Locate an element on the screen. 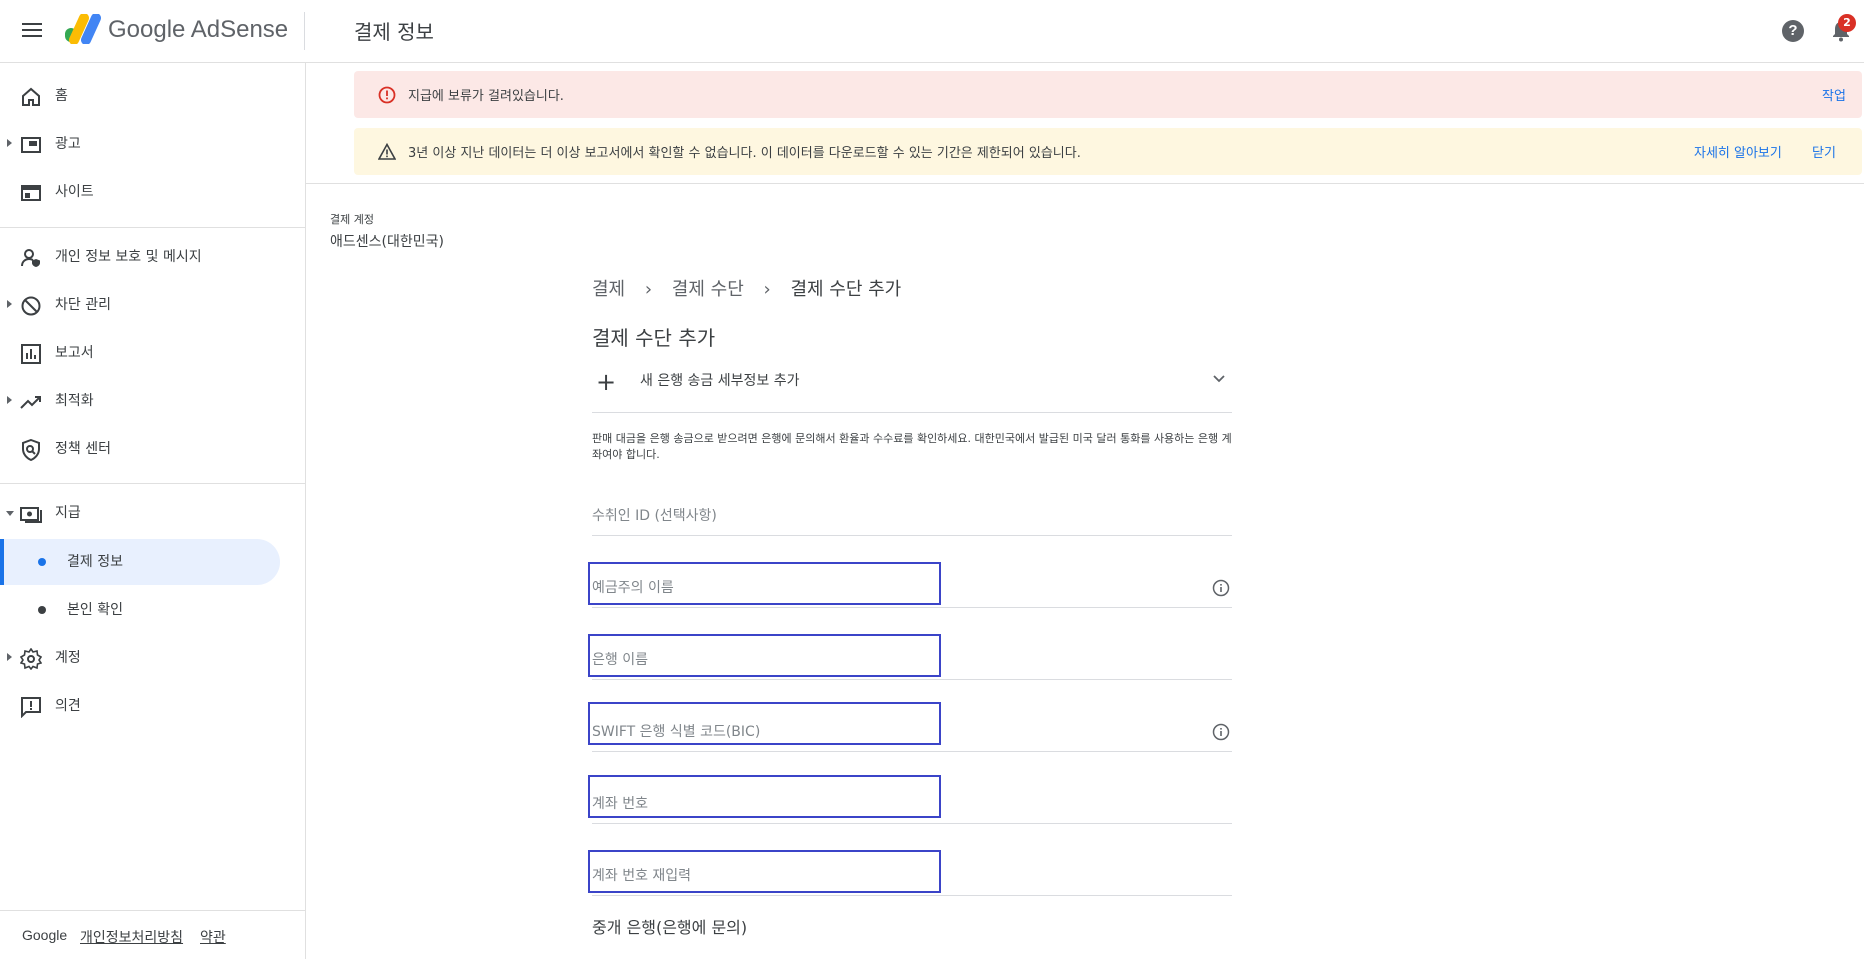 This screenshot has height=960, width=1864. input-placeholder: 수취인 ID (선택사항) is located at coordinates (654, 516).